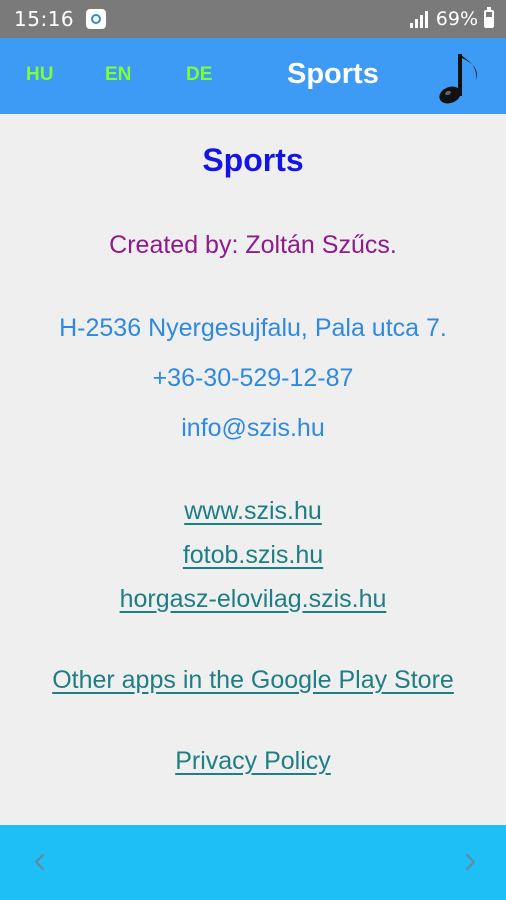 This screenshot has width=506, height=900. What do you see at coordinates (253, 761) in the screenshot?
I see `privacy-policy-link: Privacy Policy` at bounding box center [253, 761].